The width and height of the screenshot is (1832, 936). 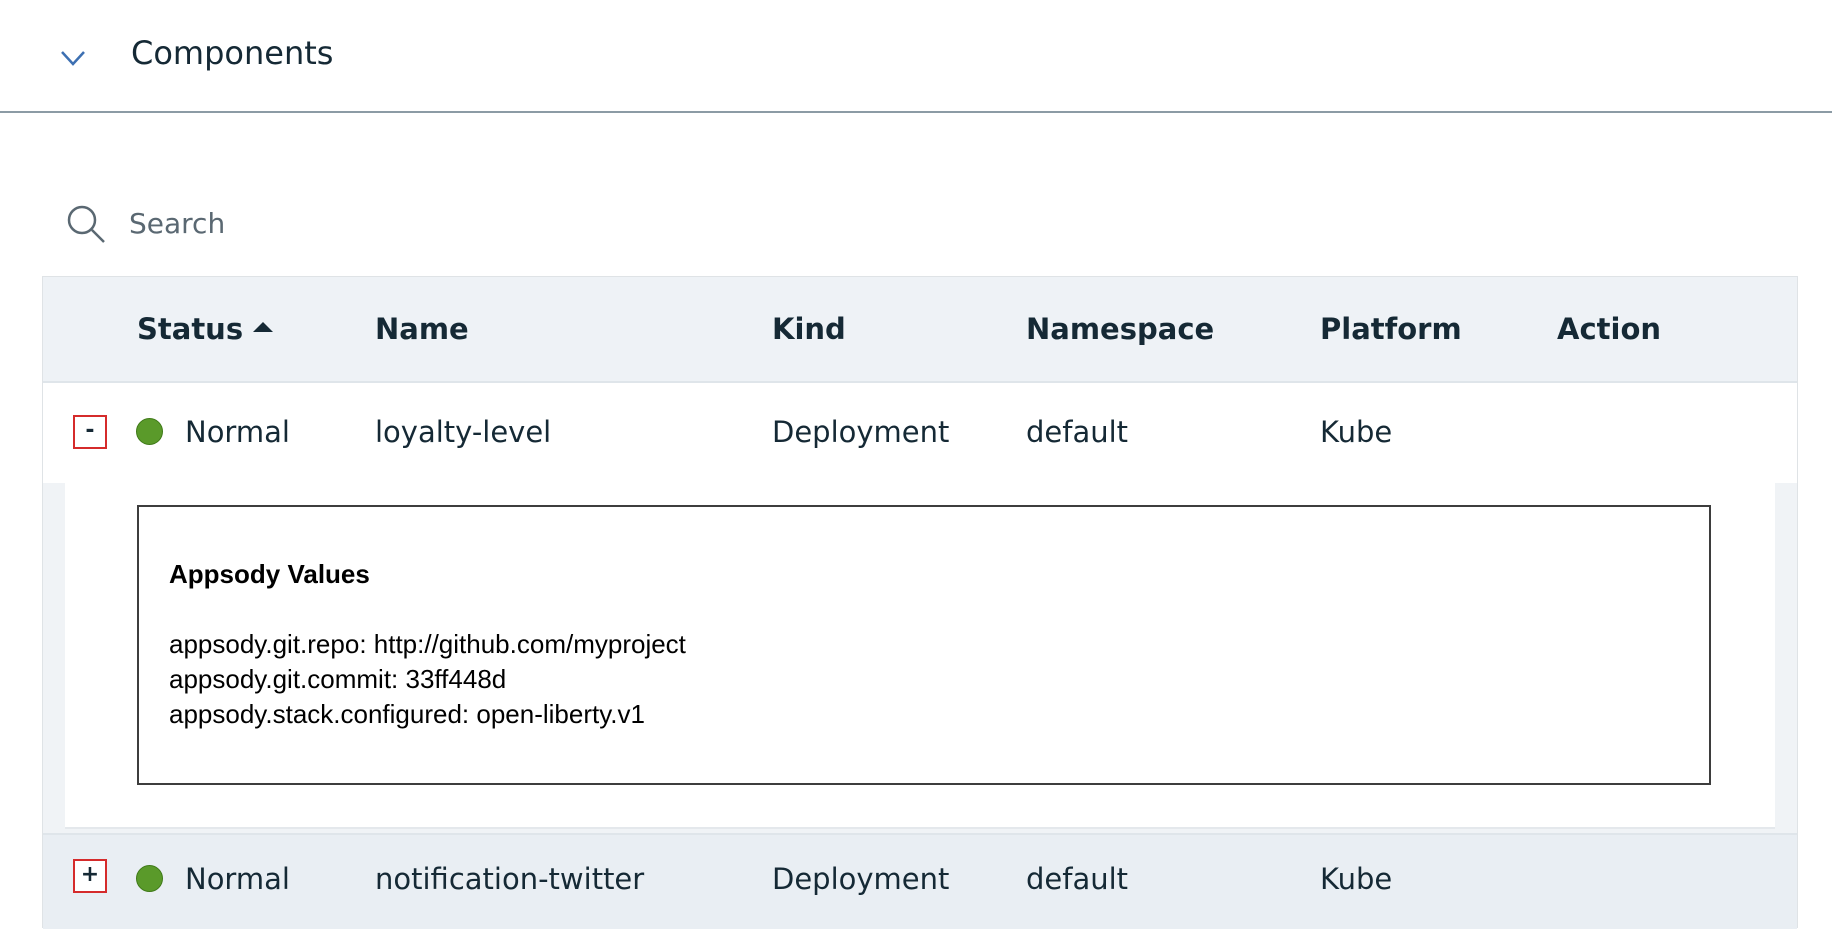 I want to click on column-header-action: Action, so click(x=1609, y=329).